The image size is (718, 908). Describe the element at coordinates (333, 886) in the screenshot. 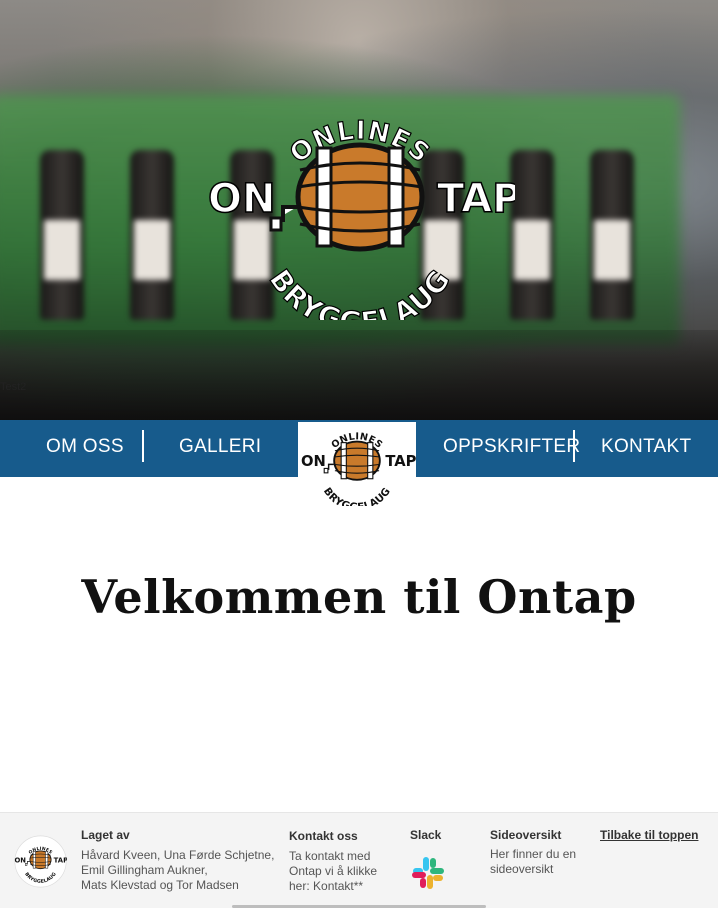

I see `contact-link: her: Kontakt**` at that location.